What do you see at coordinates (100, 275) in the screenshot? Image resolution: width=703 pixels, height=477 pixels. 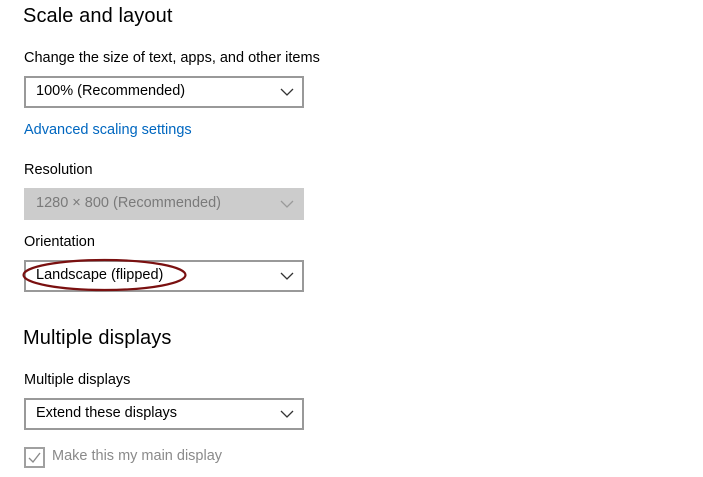 I see `orientation-dropdown-value: Landscape (flipped)` at bounding box center [100, 275].